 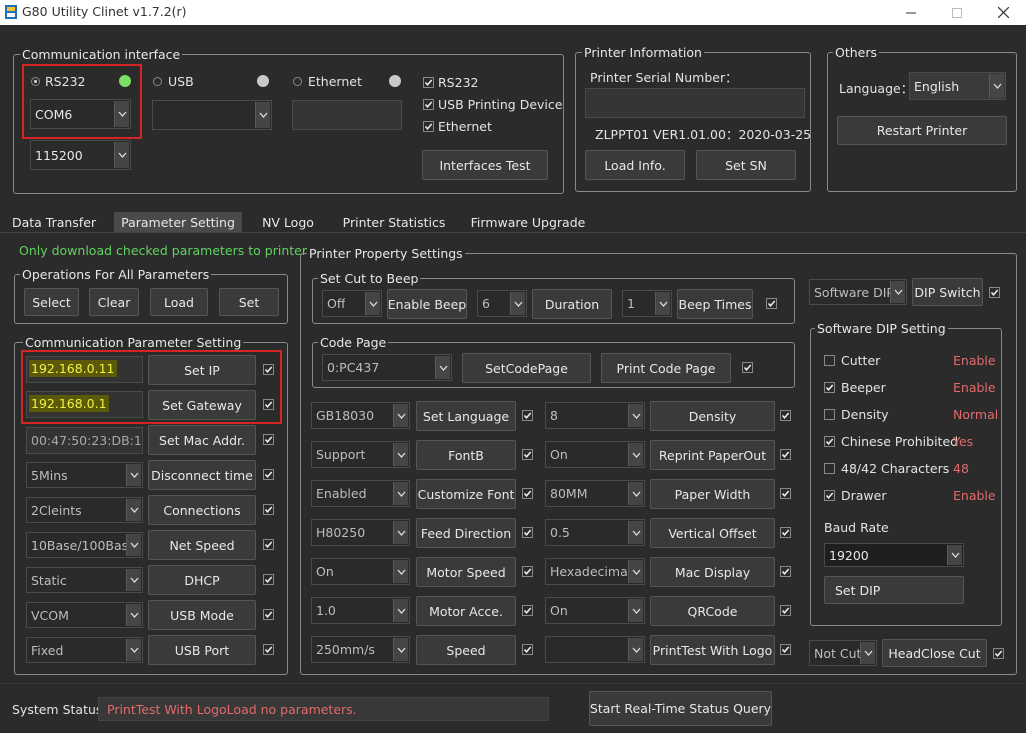 I want to click on connections-checkbox, so click(x=268, y=509).